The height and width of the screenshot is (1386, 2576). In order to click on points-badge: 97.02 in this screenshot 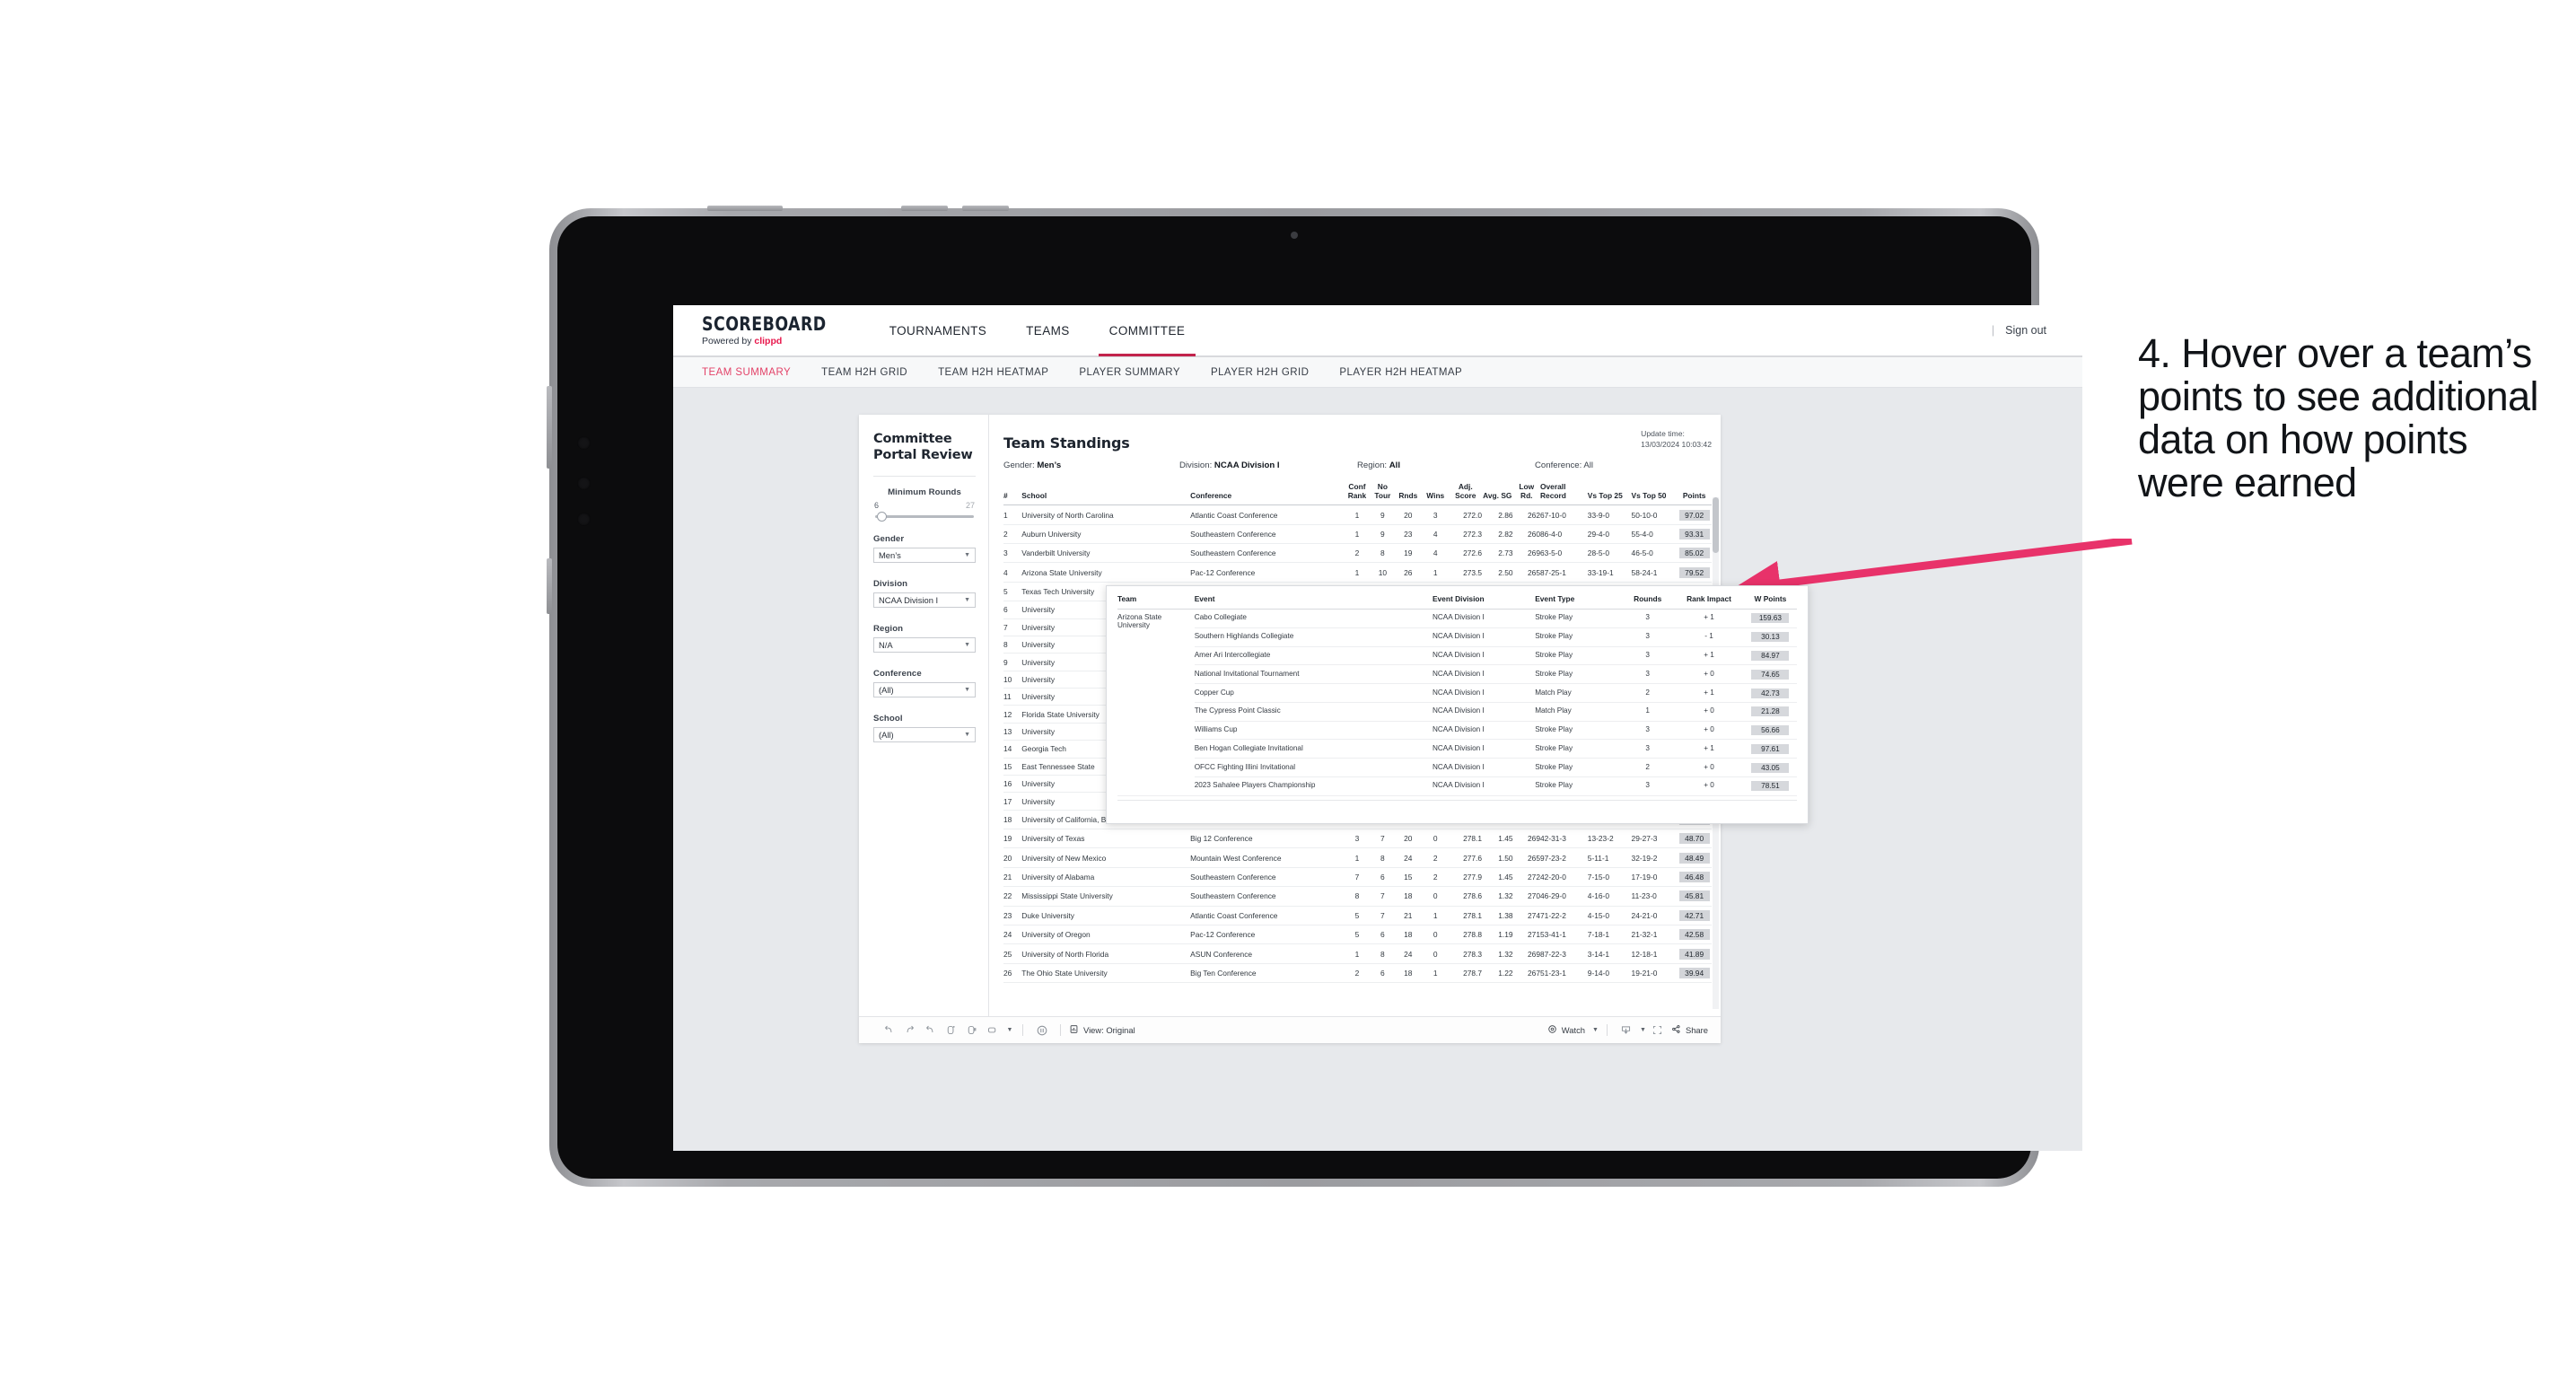, I will do `click(1694, 515)`.